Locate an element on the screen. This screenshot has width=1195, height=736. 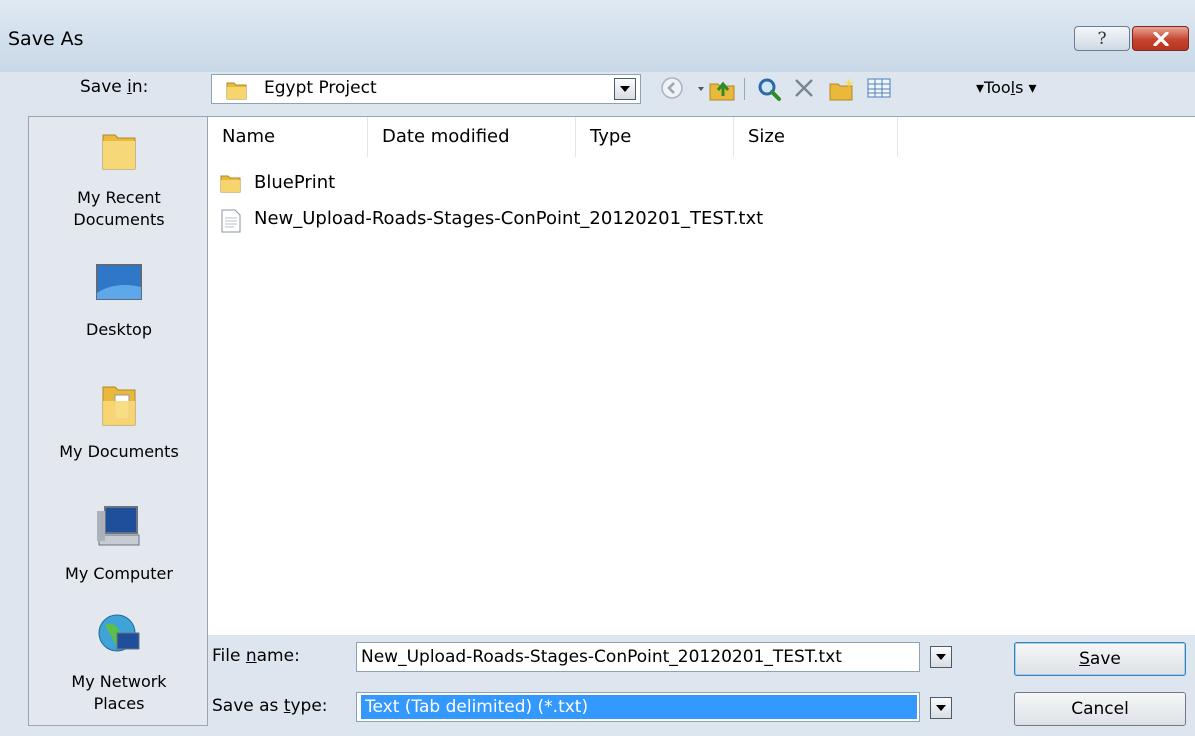
title-bar: Save As ? is located at coordinates (597, 36).